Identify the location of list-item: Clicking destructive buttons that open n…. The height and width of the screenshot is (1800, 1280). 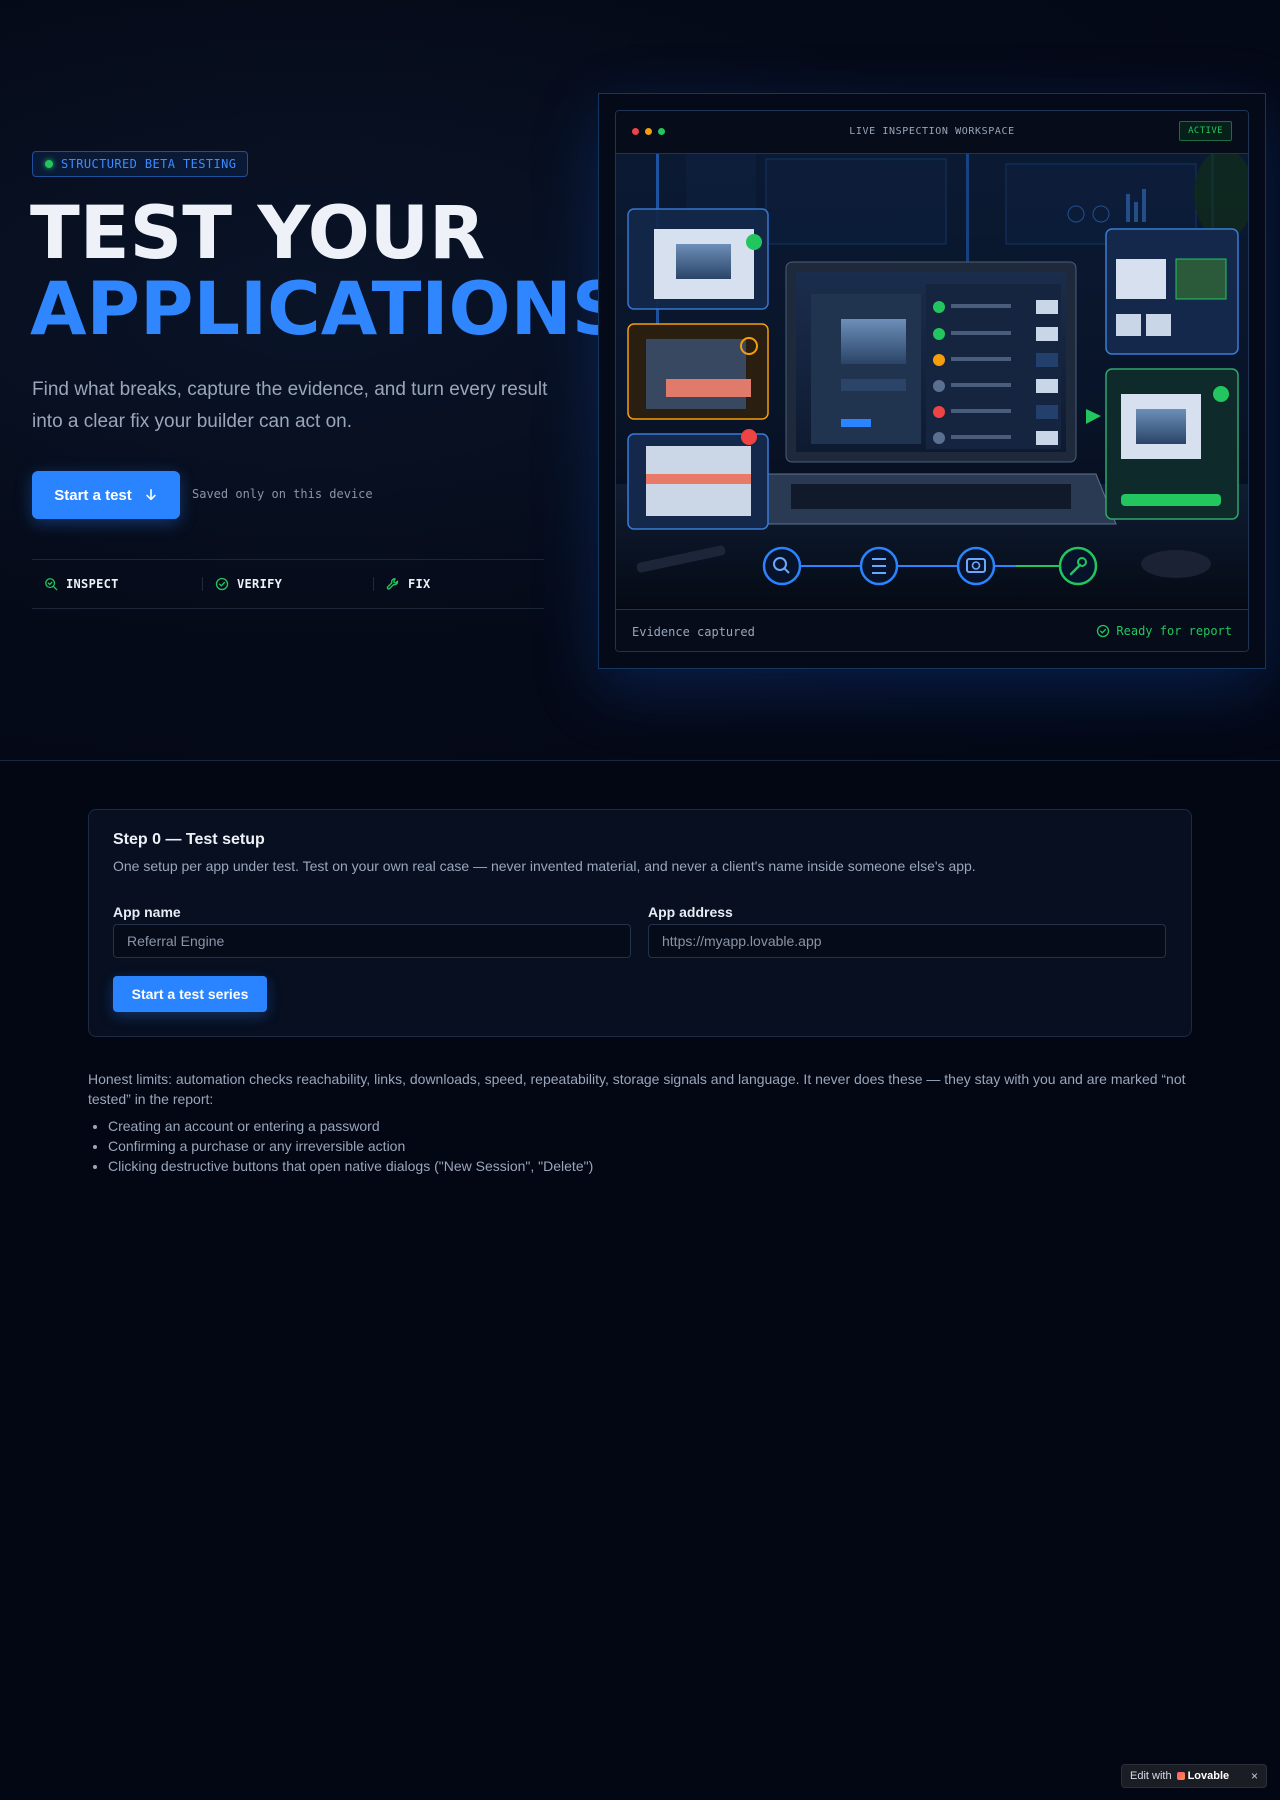
(658, 1166).